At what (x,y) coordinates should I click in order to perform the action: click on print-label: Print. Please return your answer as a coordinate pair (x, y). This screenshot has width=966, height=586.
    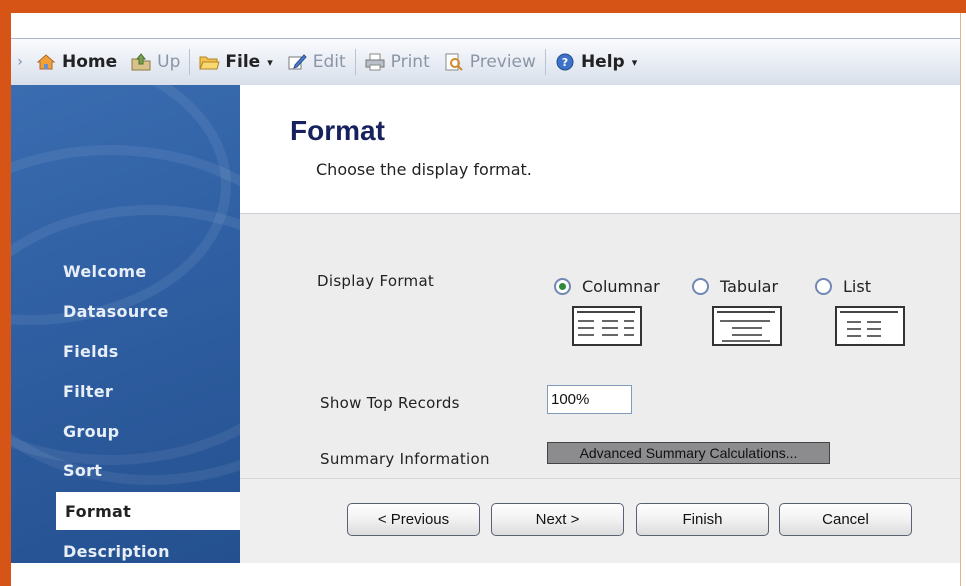
    Looking at the image, I should click on (410, 62).